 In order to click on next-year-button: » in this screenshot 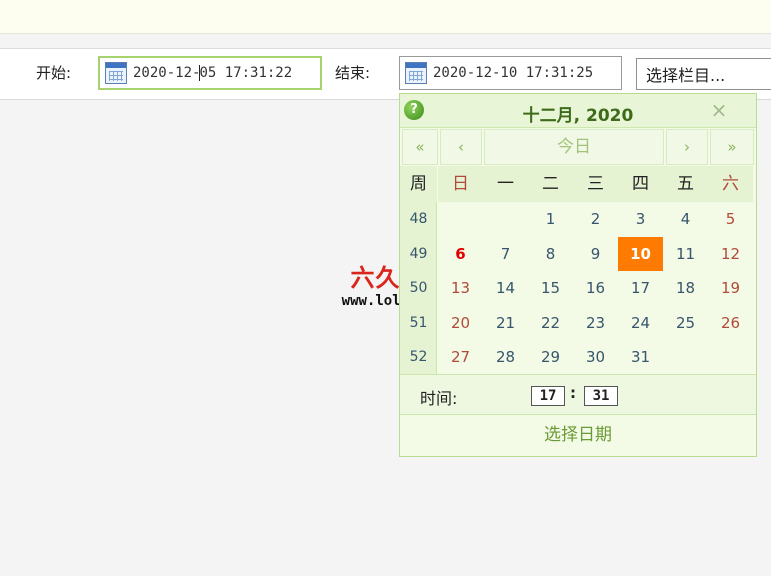, I will do `click(732, 147)`.